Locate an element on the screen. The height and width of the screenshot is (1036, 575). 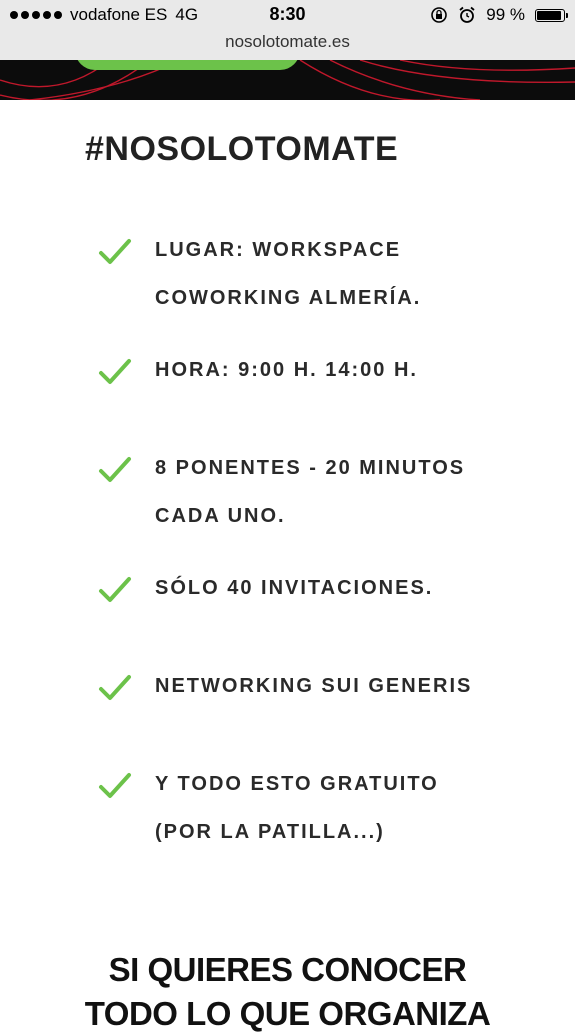
list-item-text: SÓLO 40 INVITACIONES. is located at coordinates (345, 588).